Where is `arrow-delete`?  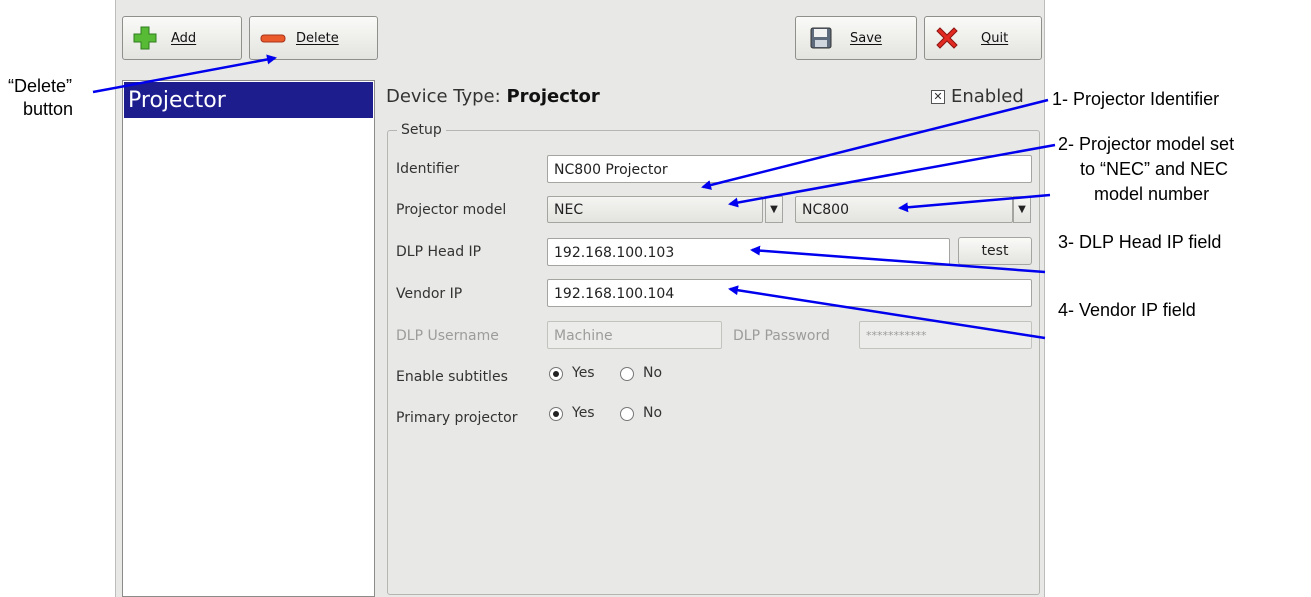
arrow-delete is located at coordinates (184, 74).